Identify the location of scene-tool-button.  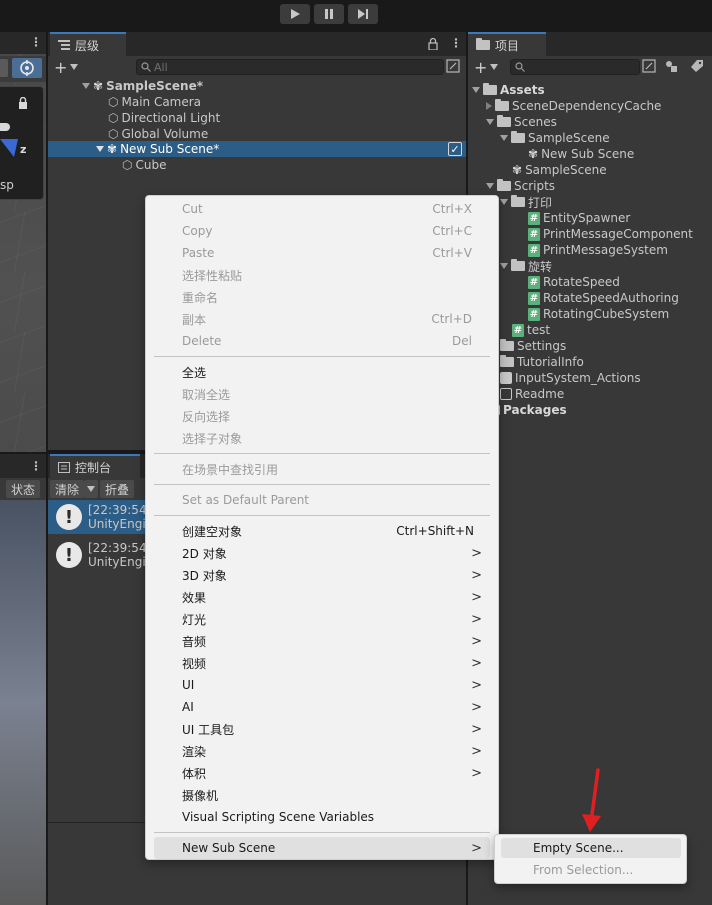
(4, 68).